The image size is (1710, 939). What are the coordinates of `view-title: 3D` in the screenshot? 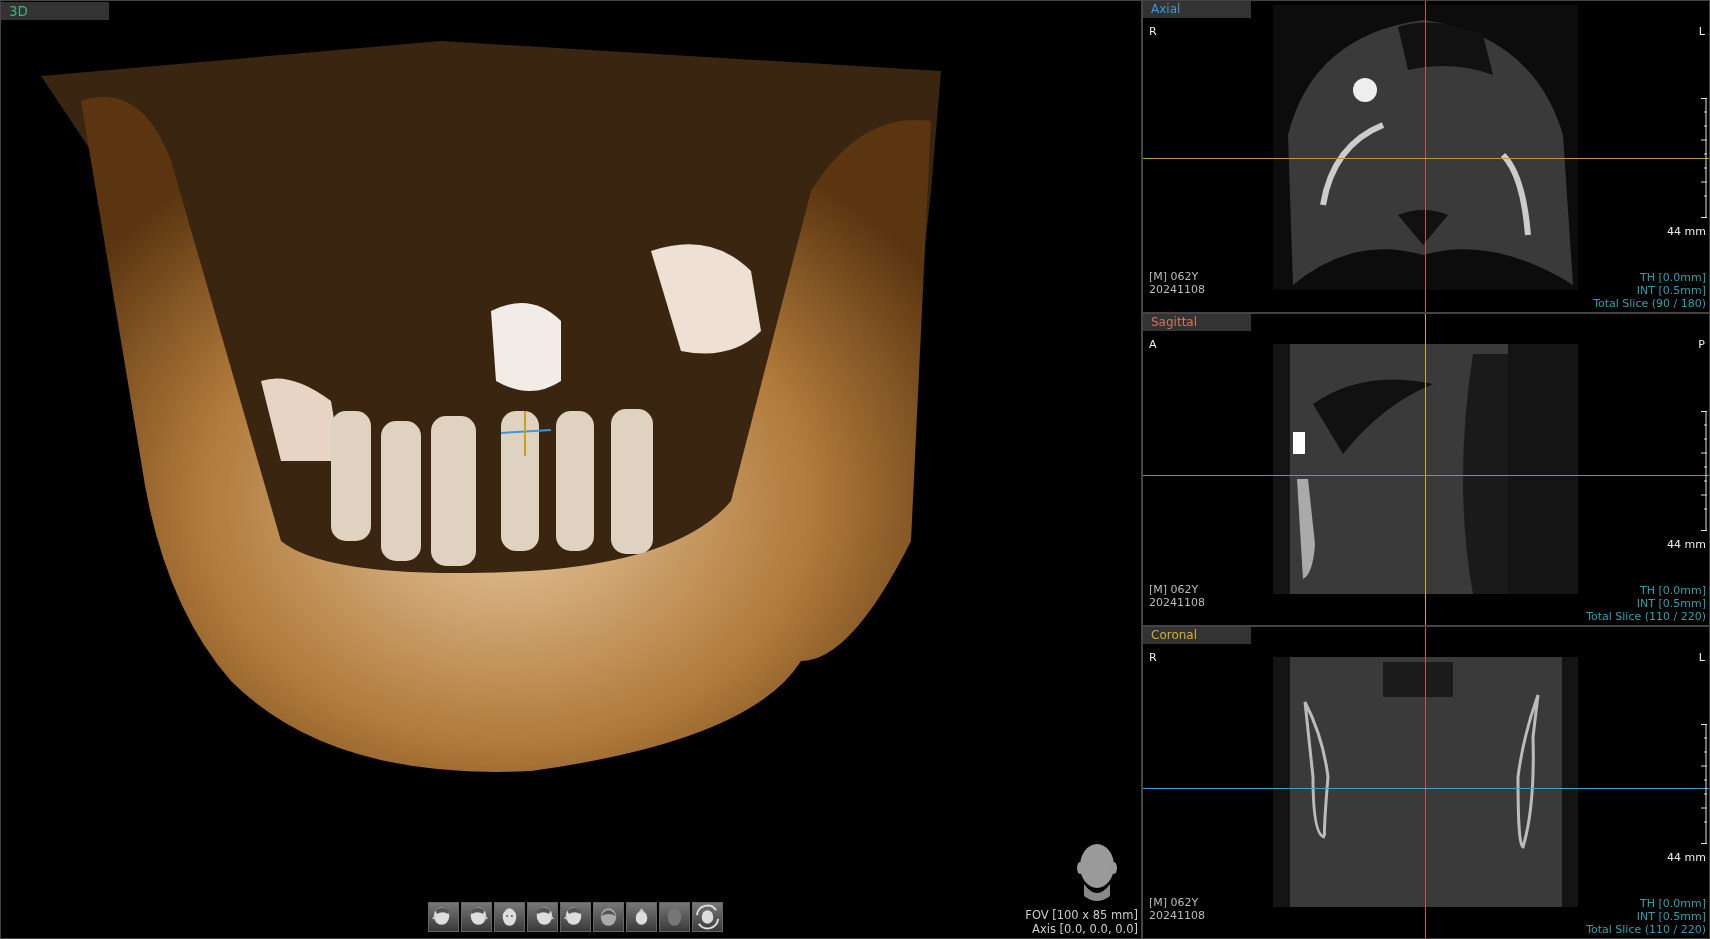 It's located at (55, 11).